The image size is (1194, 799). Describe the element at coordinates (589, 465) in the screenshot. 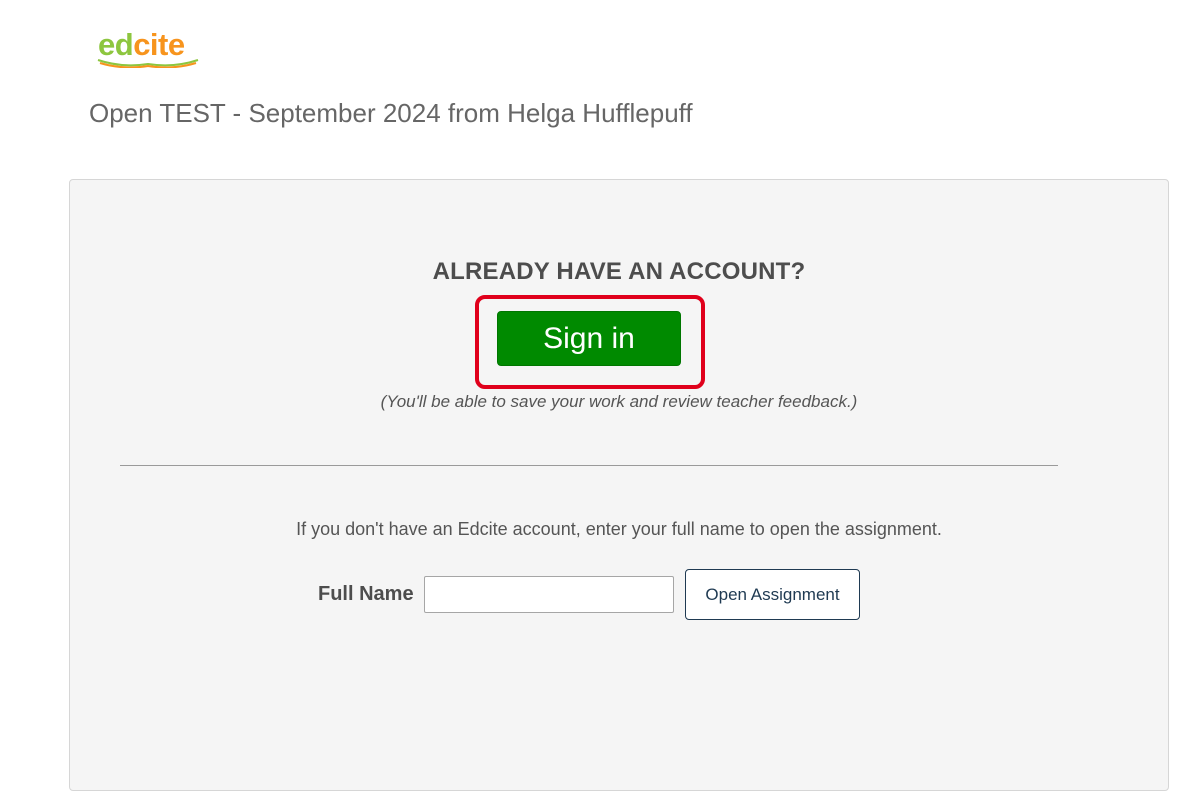

I see `section-divider` at that location.